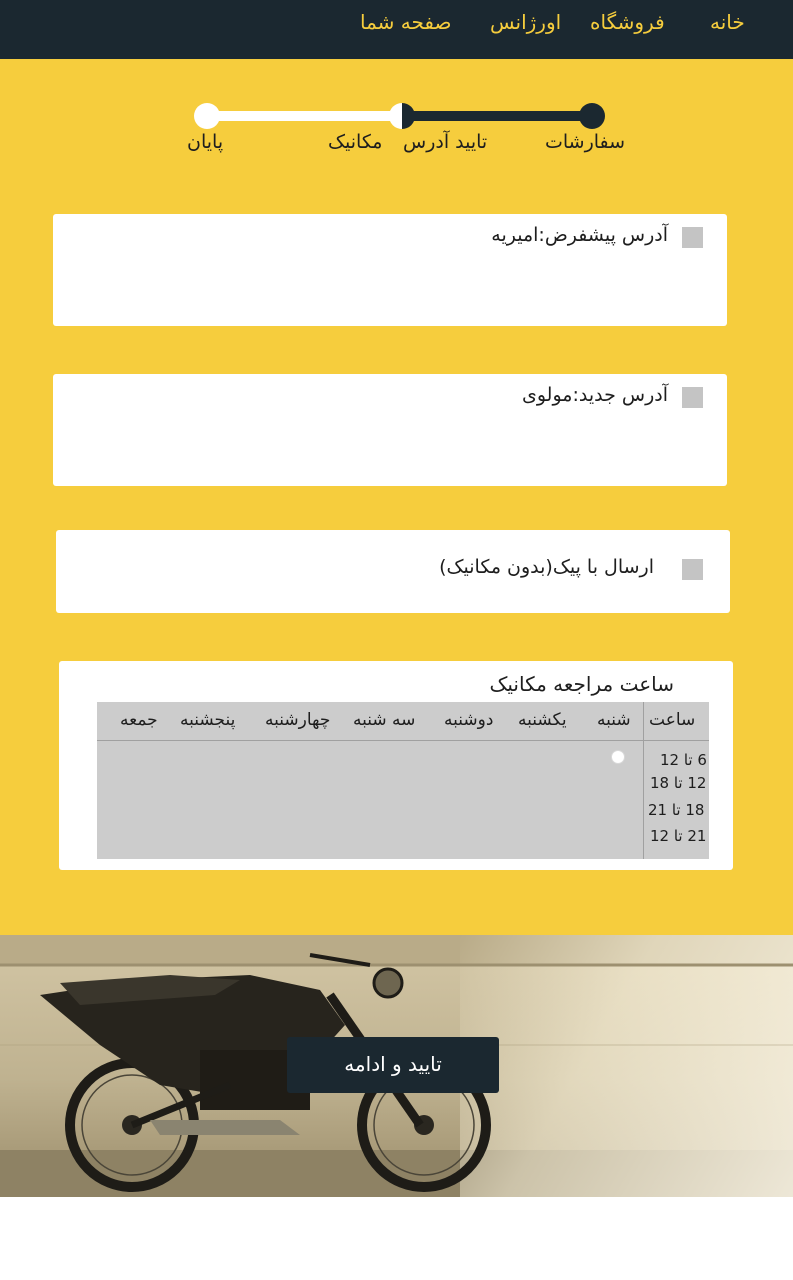 The image size is (793, 1280). Describe the element at coordinates (469, 720) in the screenshot. I see `schedule-day-monday: دوشنبه` at that location.